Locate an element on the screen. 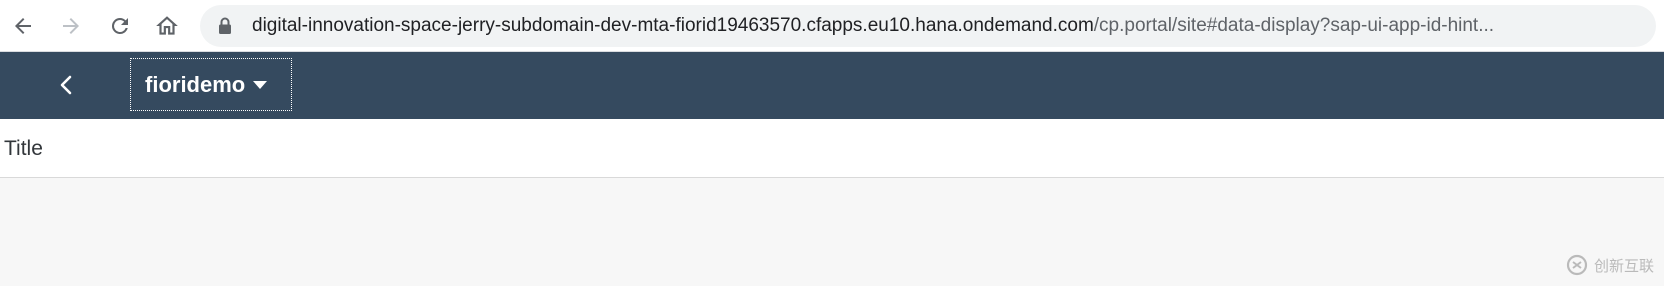  chevron-left-icon is located at coordinates (66, 85).